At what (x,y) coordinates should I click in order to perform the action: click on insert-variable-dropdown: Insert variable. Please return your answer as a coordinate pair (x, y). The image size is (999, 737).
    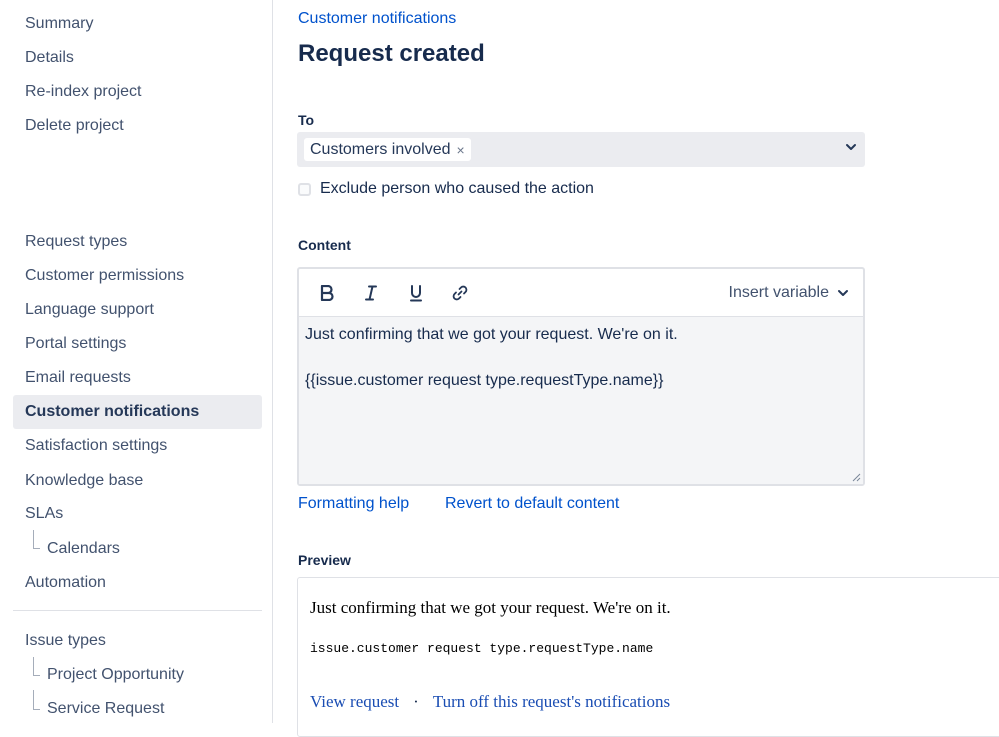
    Looking at the image, I should click on (789, 293).